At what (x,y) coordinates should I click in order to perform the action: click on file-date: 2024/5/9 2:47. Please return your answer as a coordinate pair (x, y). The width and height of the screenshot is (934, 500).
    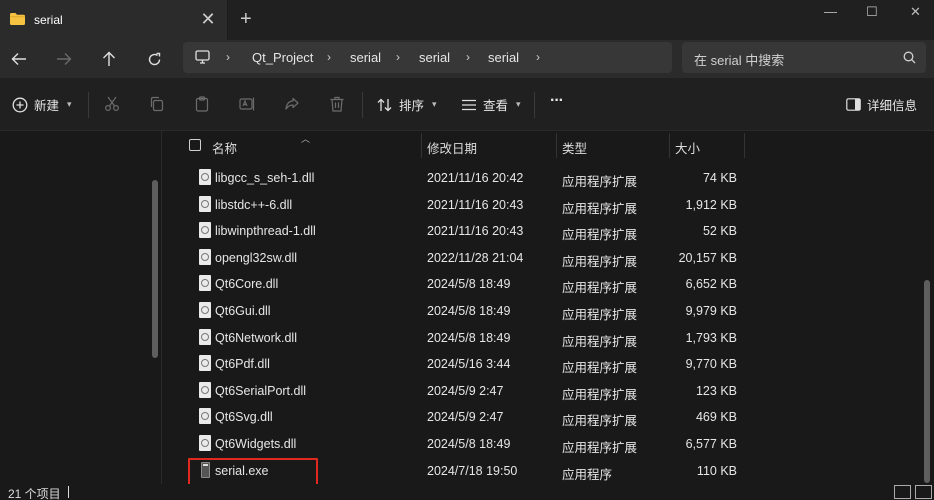
    Looking at the image, I should click on (465, 390).